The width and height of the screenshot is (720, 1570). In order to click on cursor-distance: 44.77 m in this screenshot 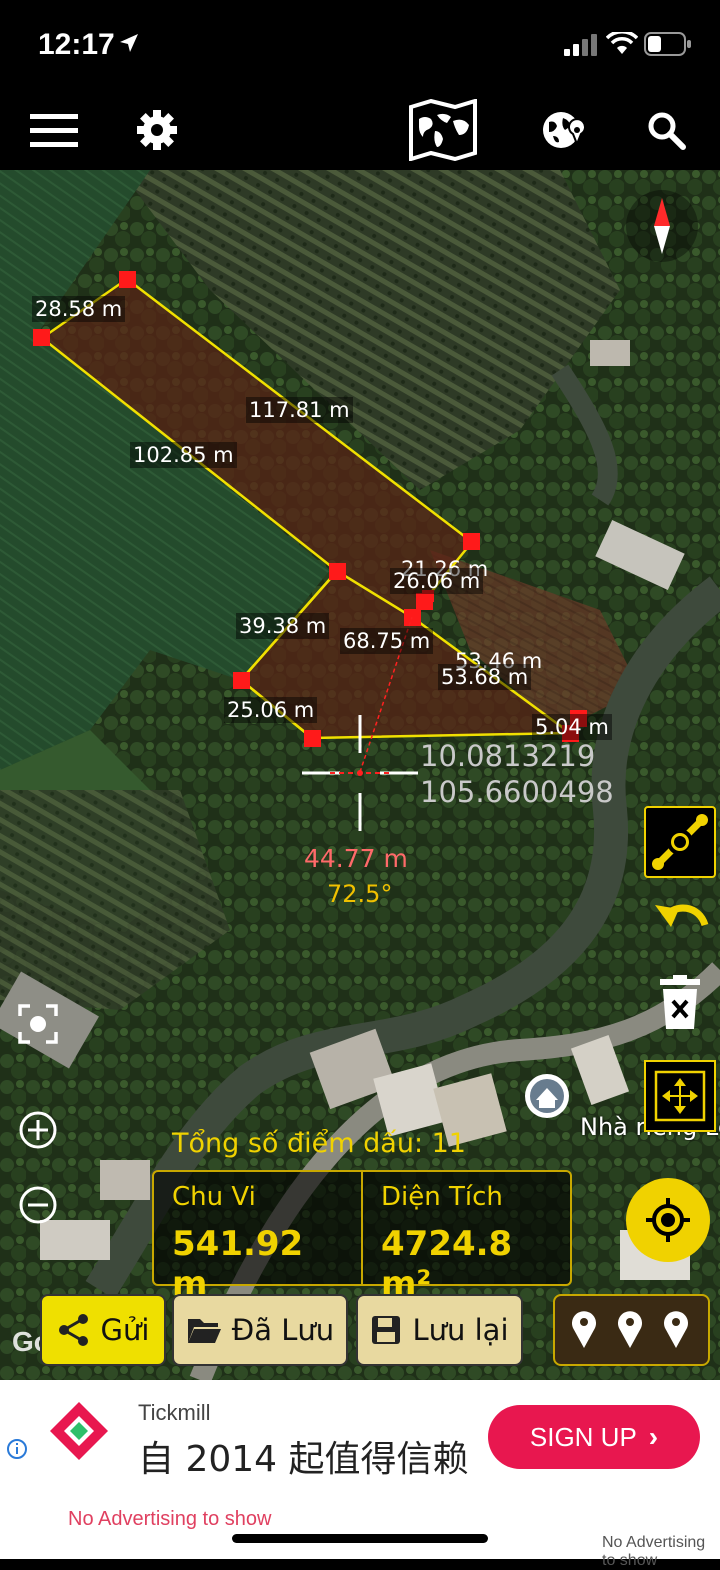, I will do `click(356, 858)`.